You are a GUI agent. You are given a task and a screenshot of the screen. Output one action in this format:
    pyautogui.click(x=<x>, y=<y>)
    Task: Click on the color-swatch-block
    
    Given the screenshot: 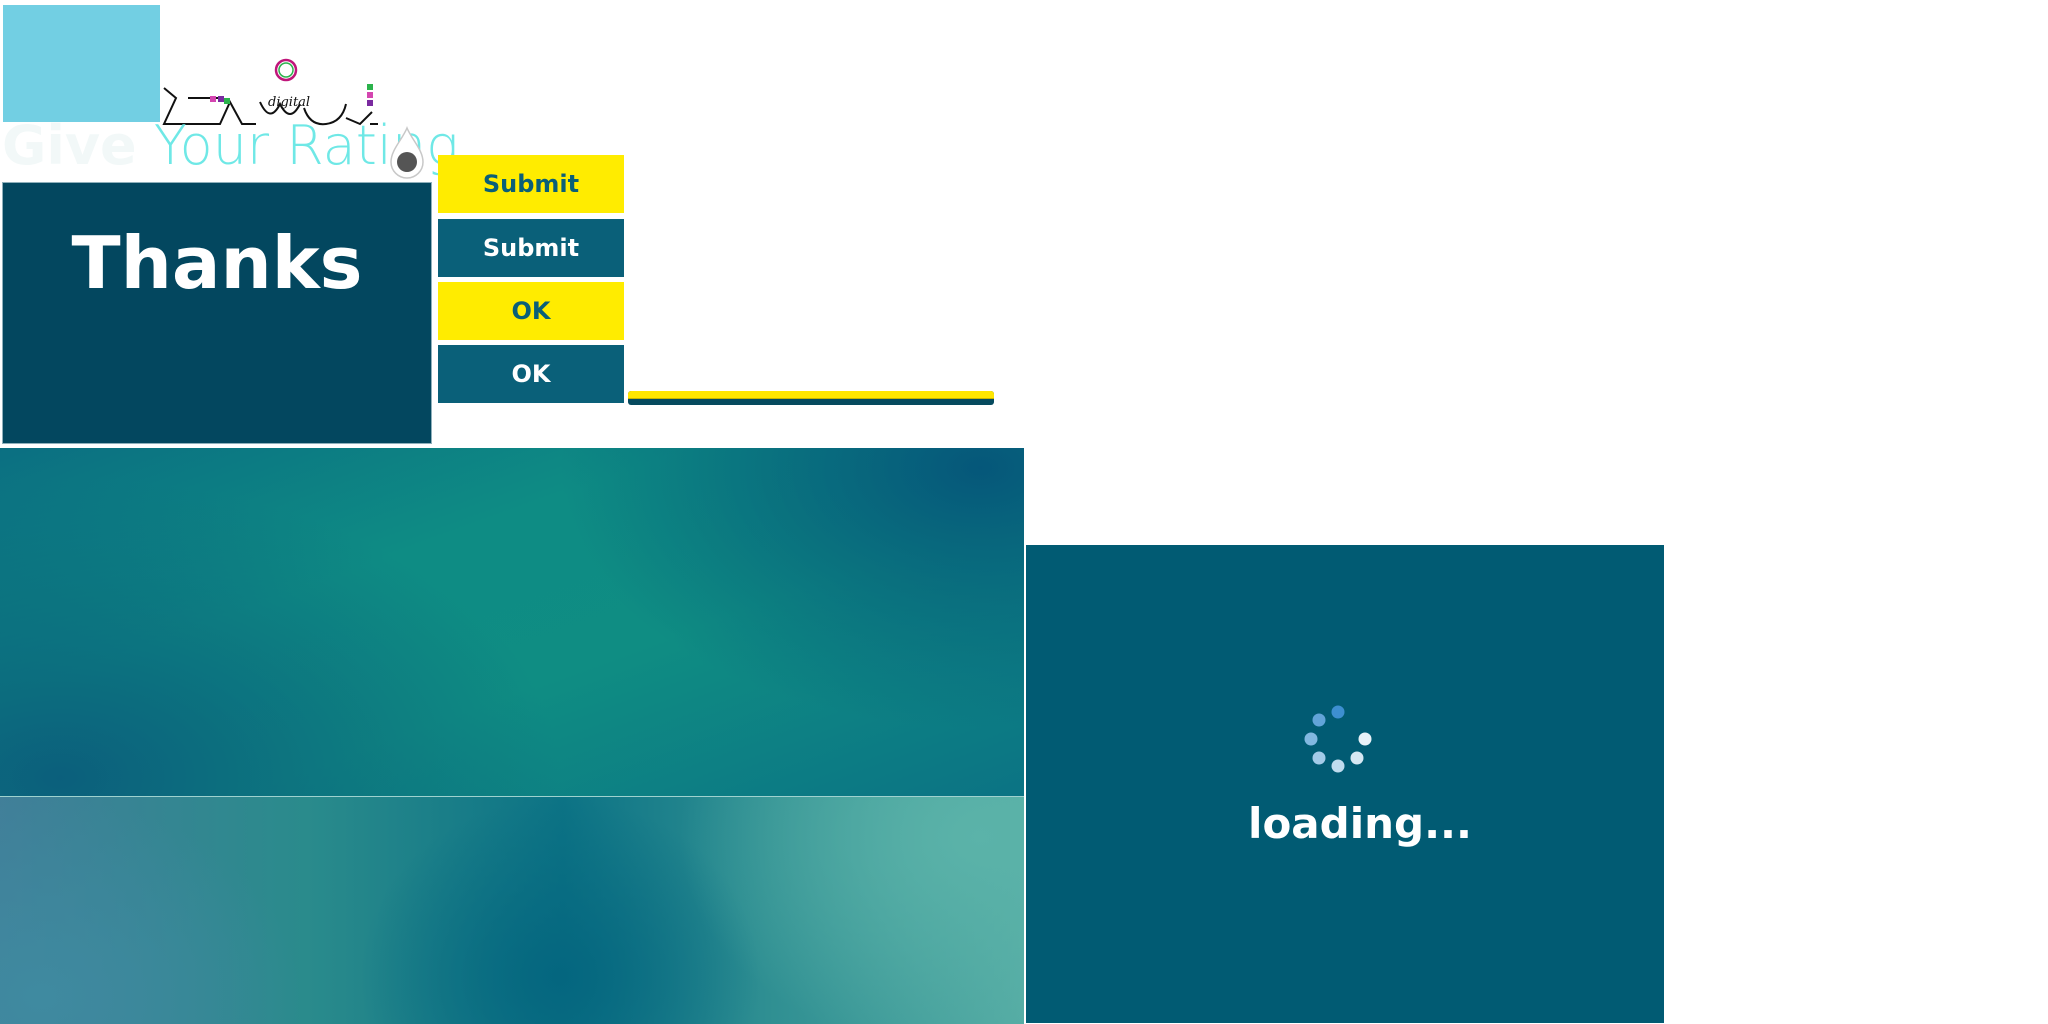 What is the action you would take?
    pyautogui.click(x=81, y=63)
    